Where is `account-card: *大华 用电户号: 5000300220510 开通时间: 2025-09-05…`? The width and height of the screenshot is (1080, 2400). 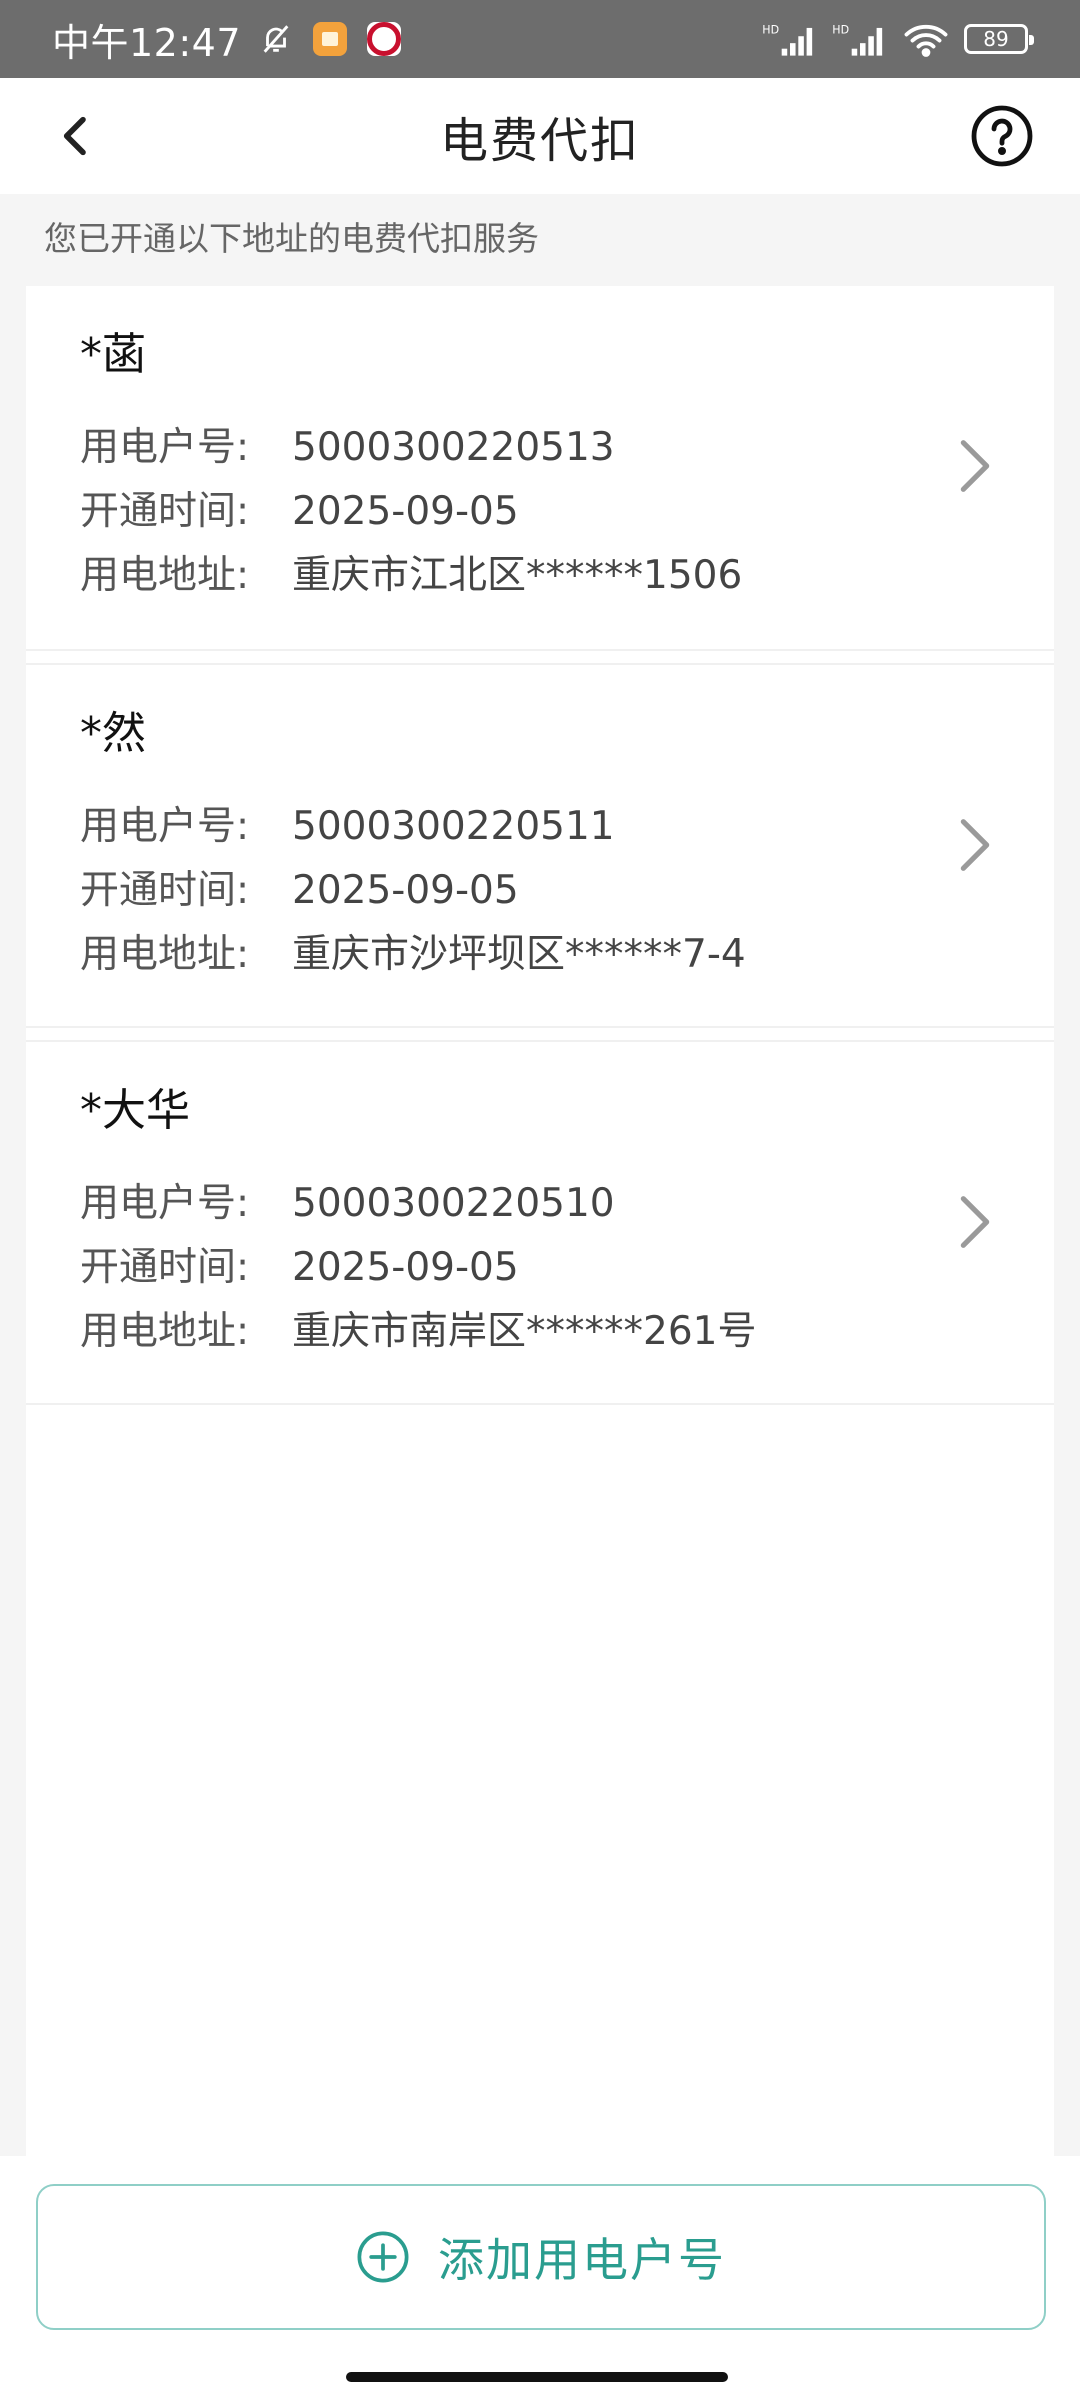 account-card: *大华 用电户号: 5000300220510 开通时间: 2025-09-05… is located at coordinates (540, 1222).